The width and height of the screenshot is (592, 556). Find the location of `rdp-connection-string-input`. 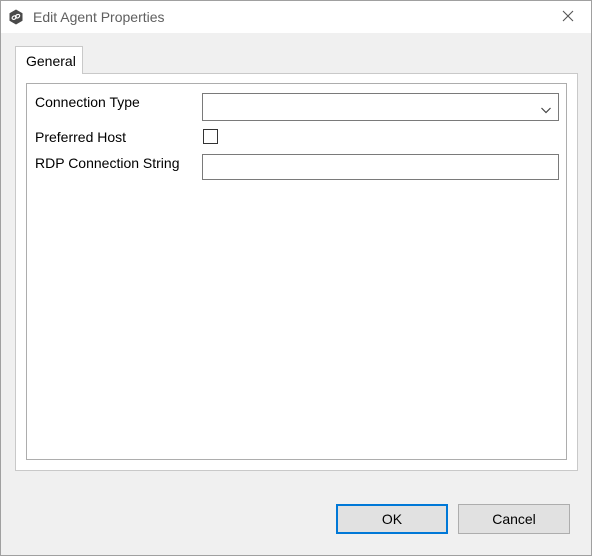

rdp-connection-string-input is located at coordinates (380, 167).